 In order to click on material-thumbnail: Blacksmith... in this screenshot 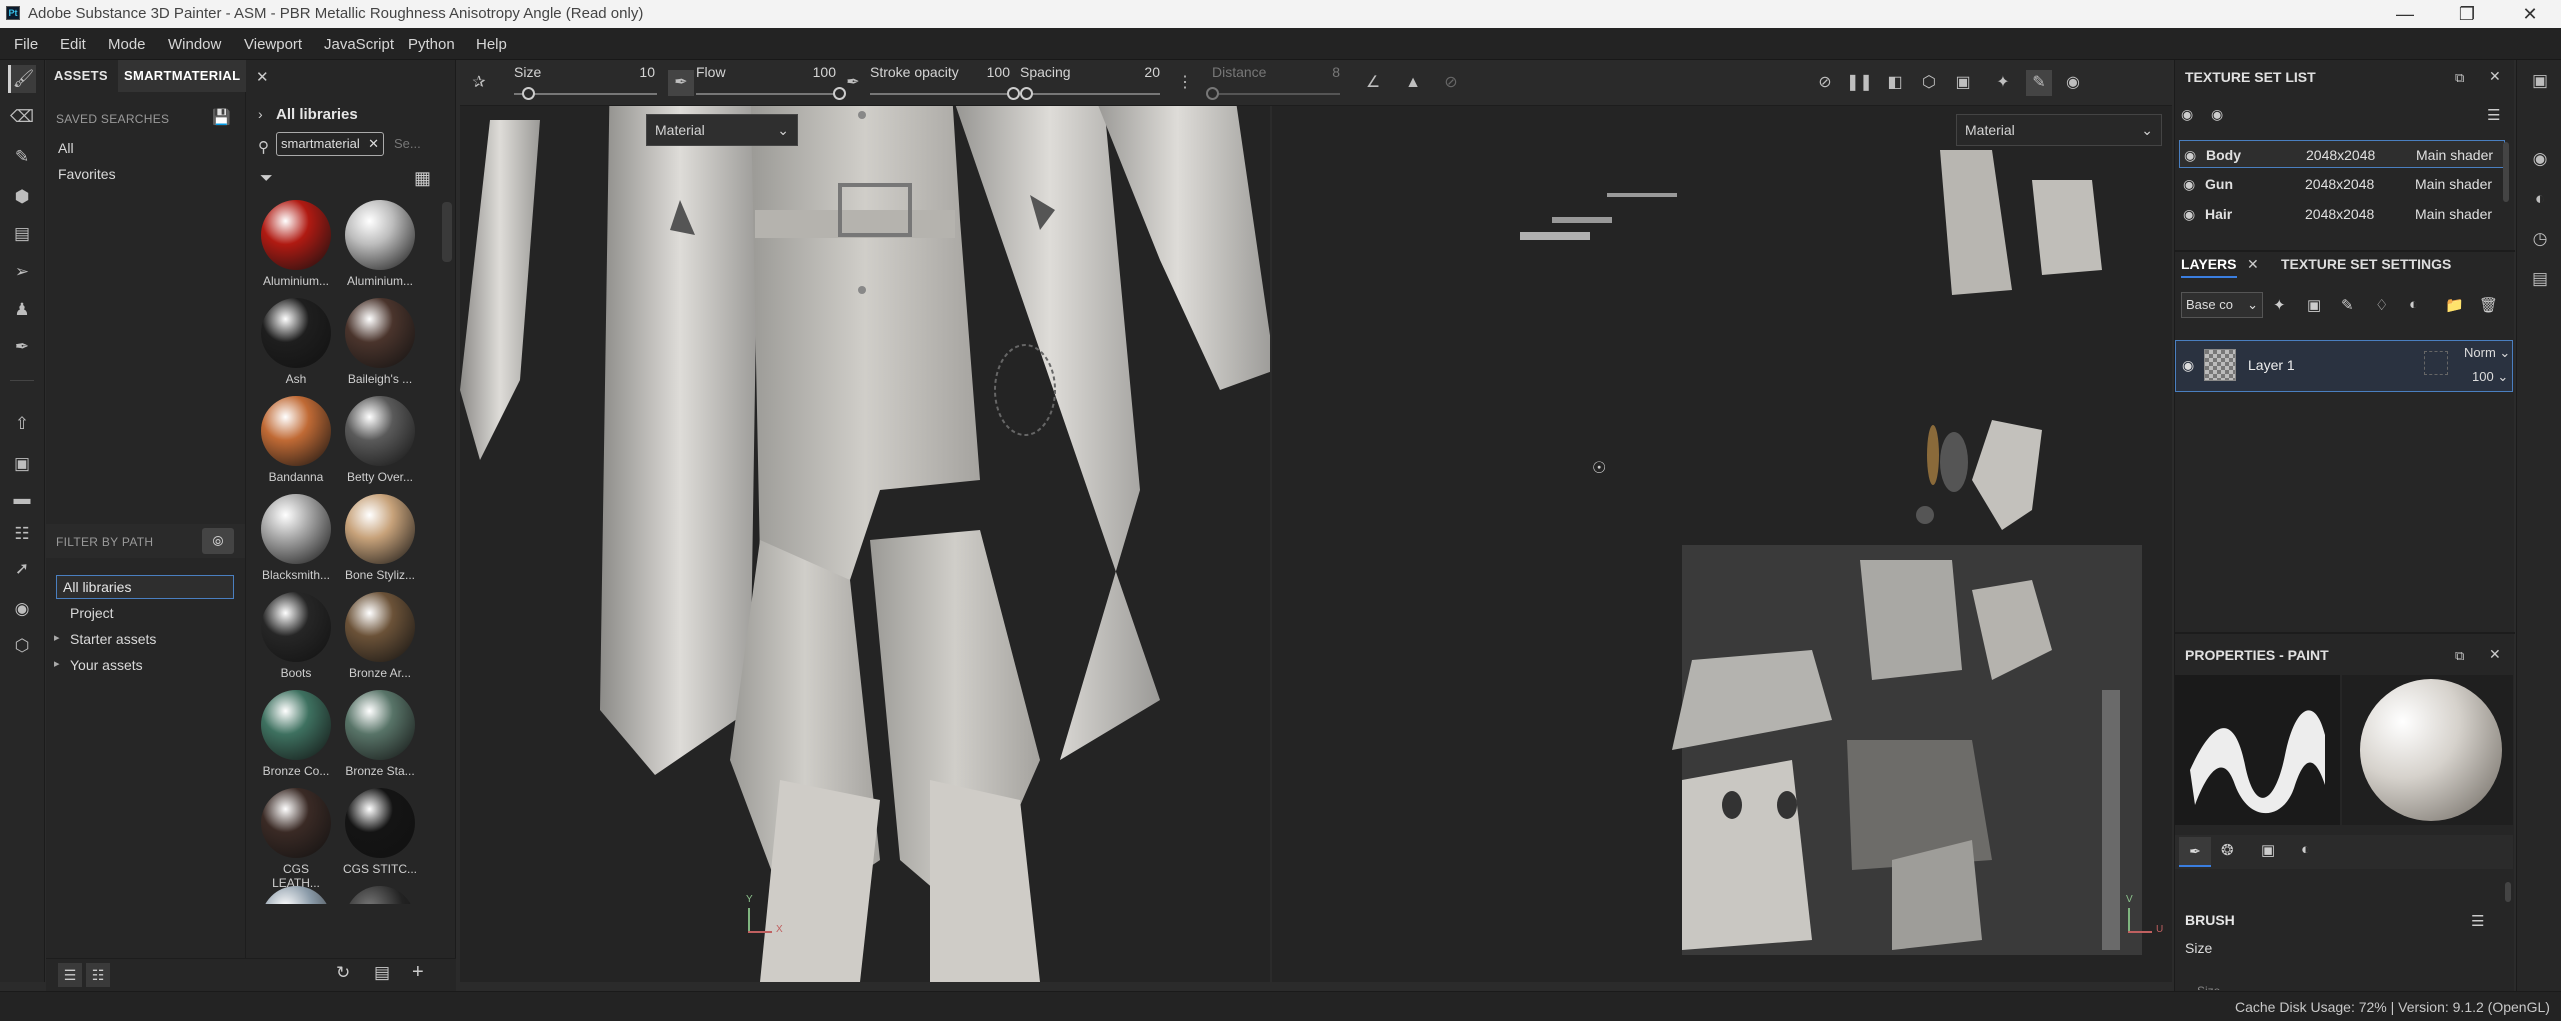, I will do `click(296, 538)`.